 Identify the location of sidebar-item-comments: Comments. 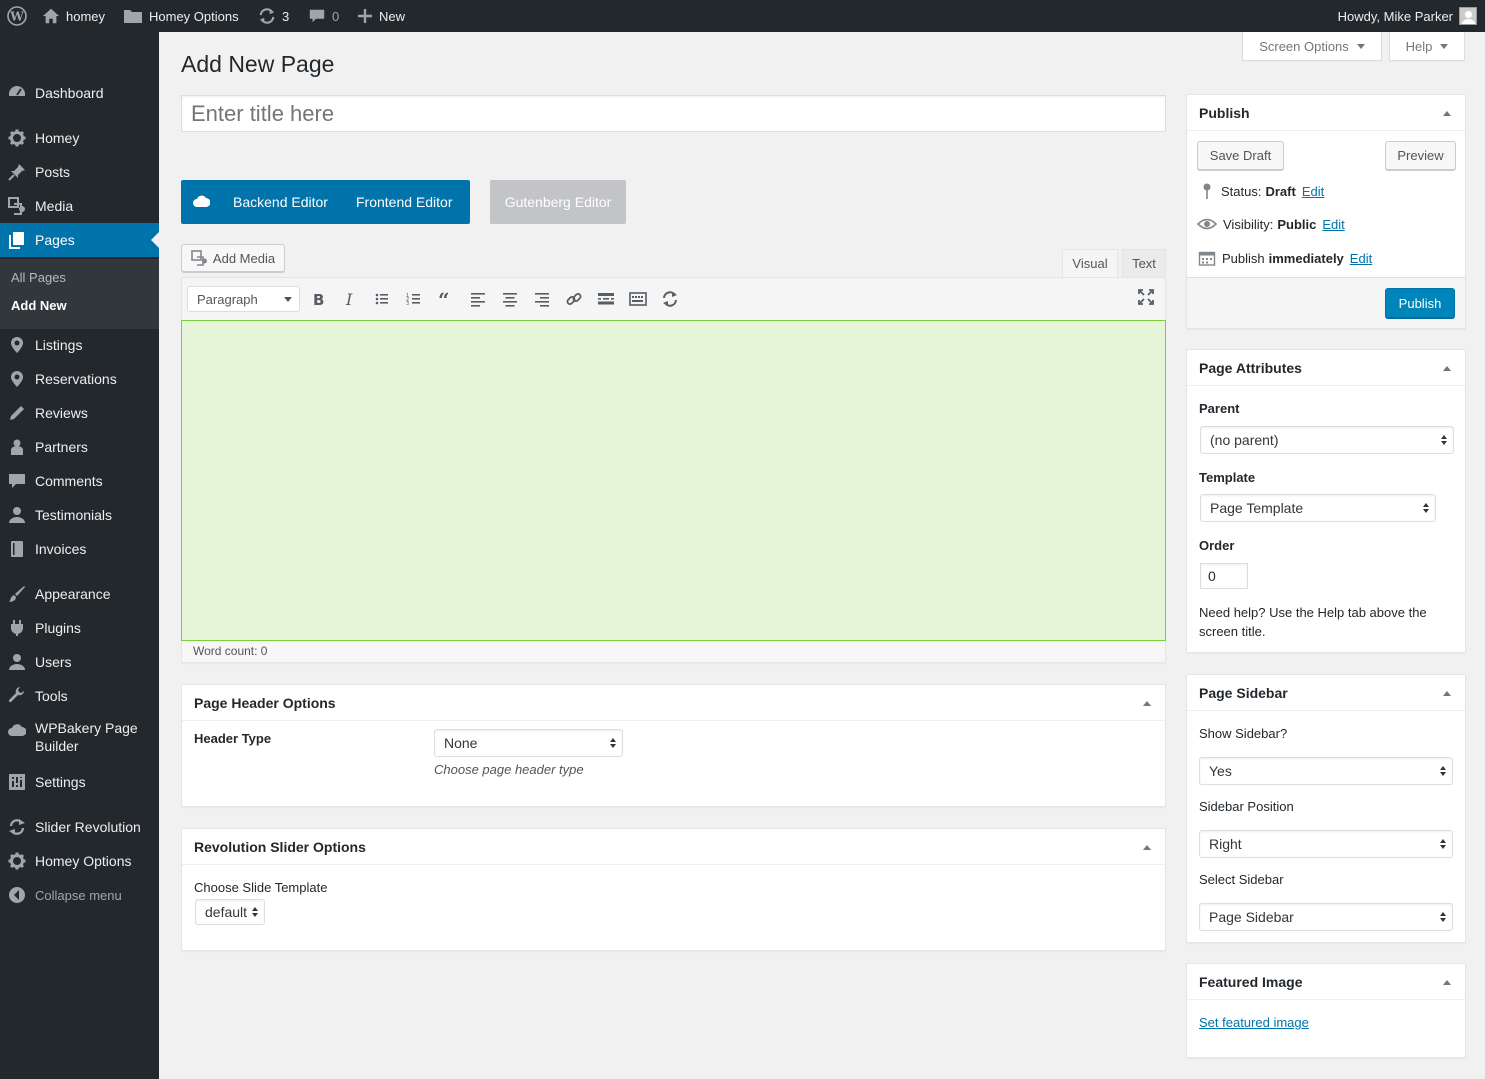
(79, 481).